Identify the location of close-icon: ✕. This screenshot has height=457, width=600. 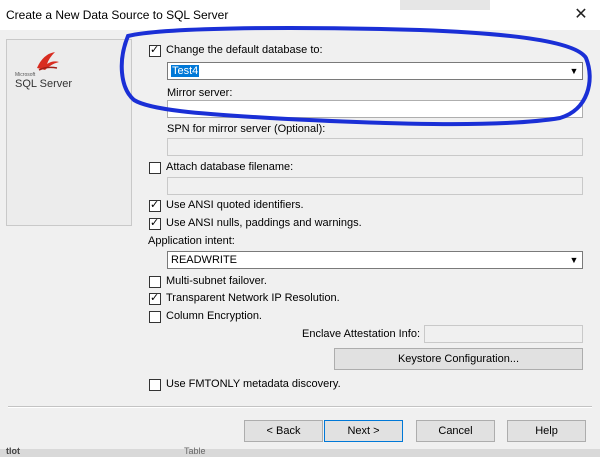
(581, 15).